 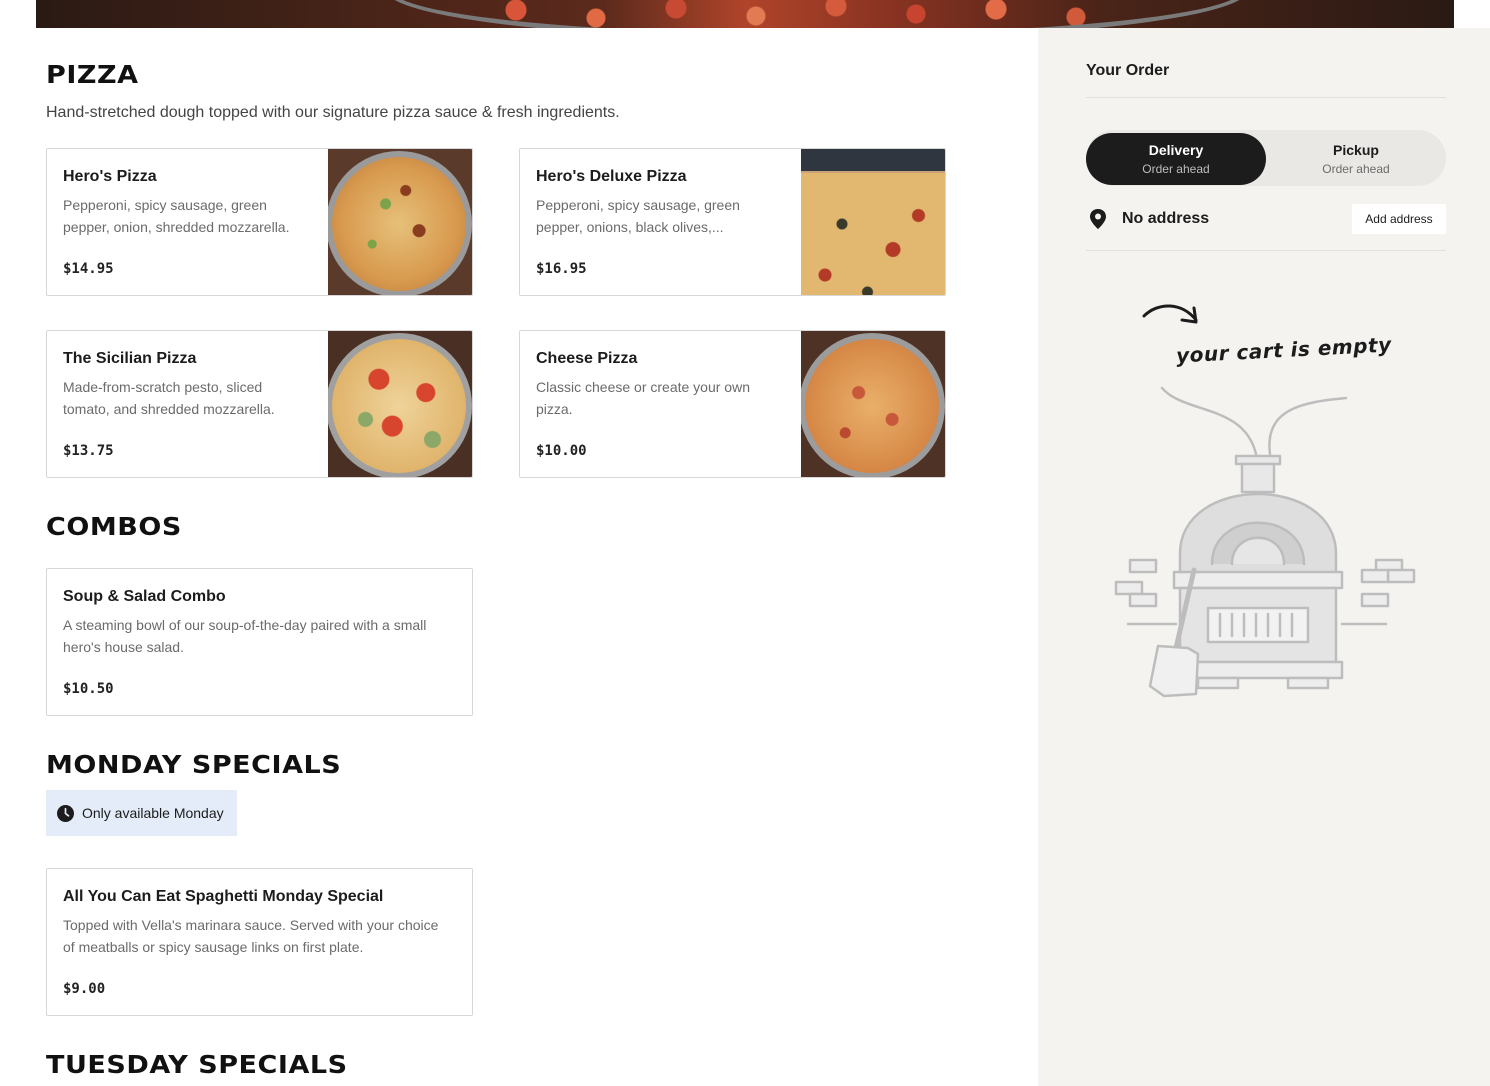 What do you see at coordinates (1128, 70) in the screenshot?
I see `order-title: Your Order` at bounding box center [1128, 70].